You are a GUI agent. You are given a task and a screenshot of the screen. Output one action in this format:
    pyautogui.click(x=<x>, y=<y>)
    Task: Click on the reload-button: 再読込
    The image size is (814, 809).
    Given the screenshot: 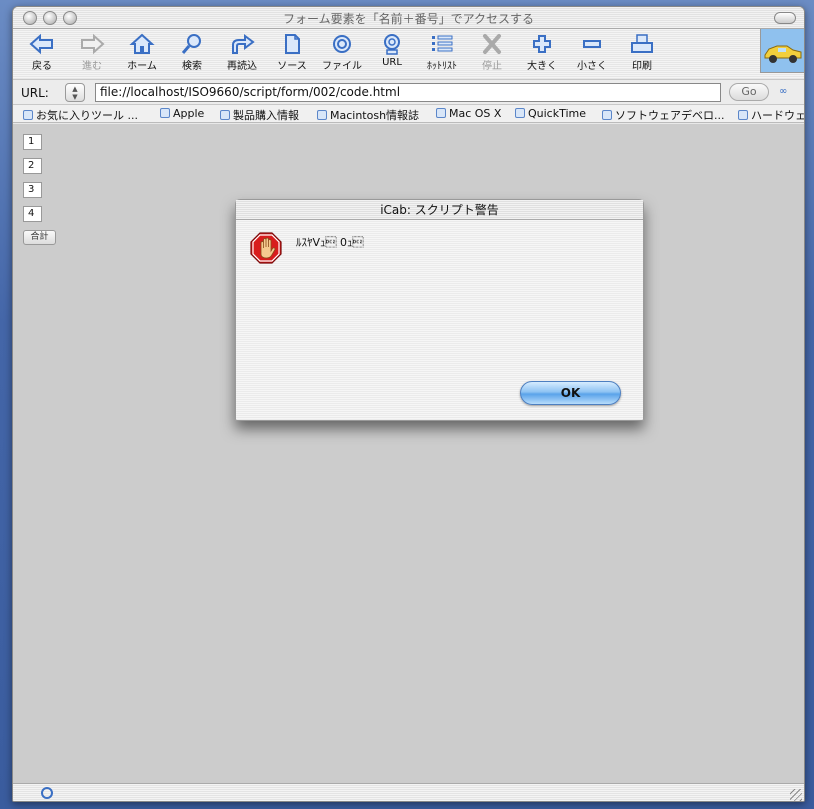 What is the action you would take?
    pyautogui.click(x=242, y=54)
    